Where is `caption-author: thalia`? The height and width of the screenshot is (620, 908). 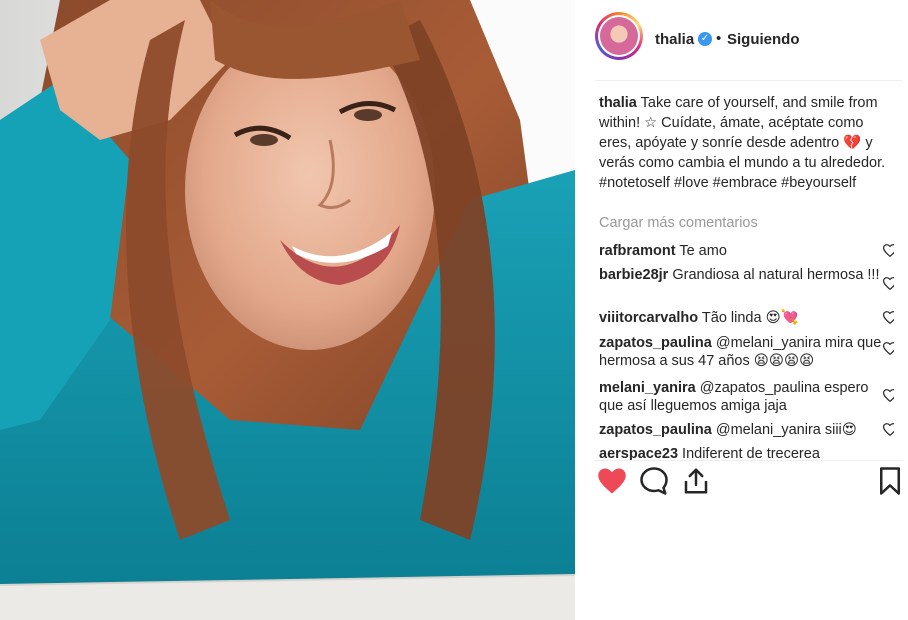 caption-author: thalia is located at coordinates (618, 103).